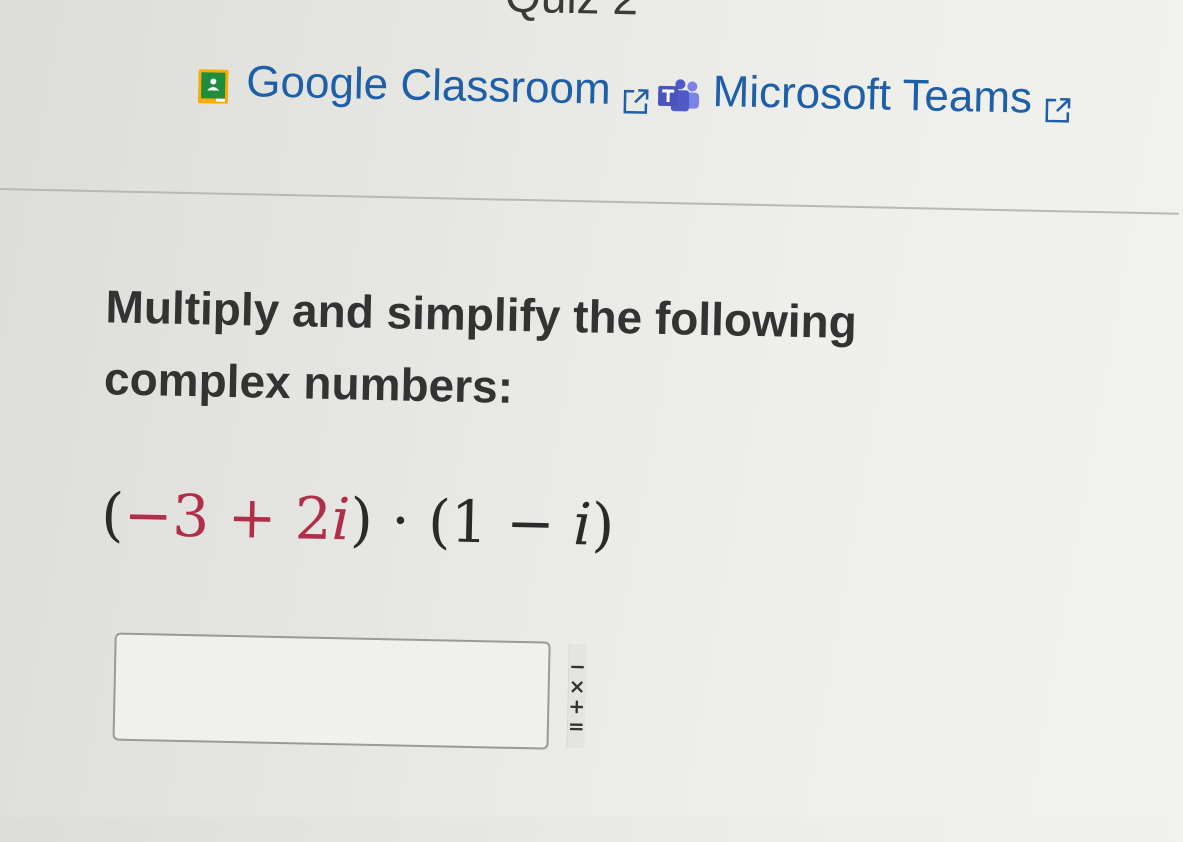  I want to click on math-expression: (−3 + 2𝑖) · (1 − 𝑖), so click(358, 519).